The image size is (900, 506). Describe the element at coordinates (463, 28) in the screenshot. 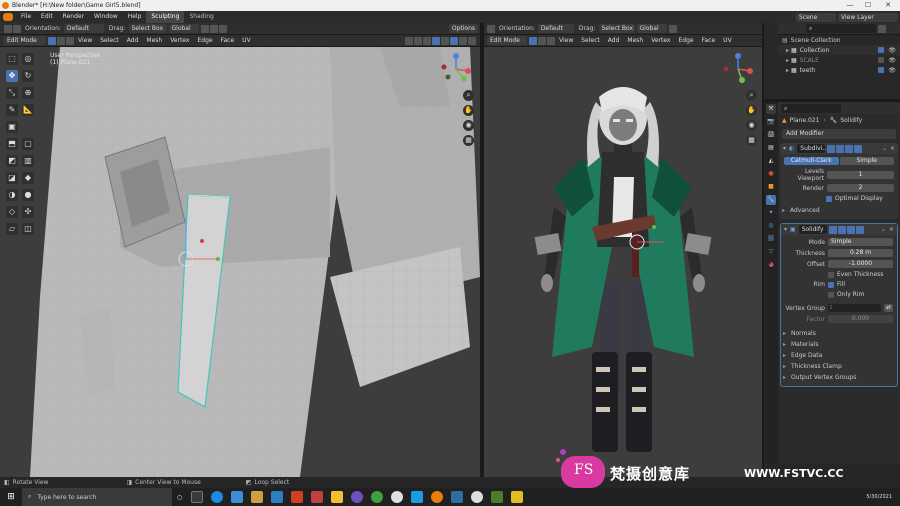

I see `options-dropdown: Options` at that location.